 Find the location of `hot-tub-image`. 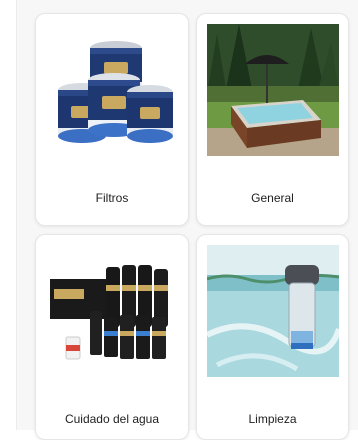

hot-tub-image is located at coordinates (273, 90).